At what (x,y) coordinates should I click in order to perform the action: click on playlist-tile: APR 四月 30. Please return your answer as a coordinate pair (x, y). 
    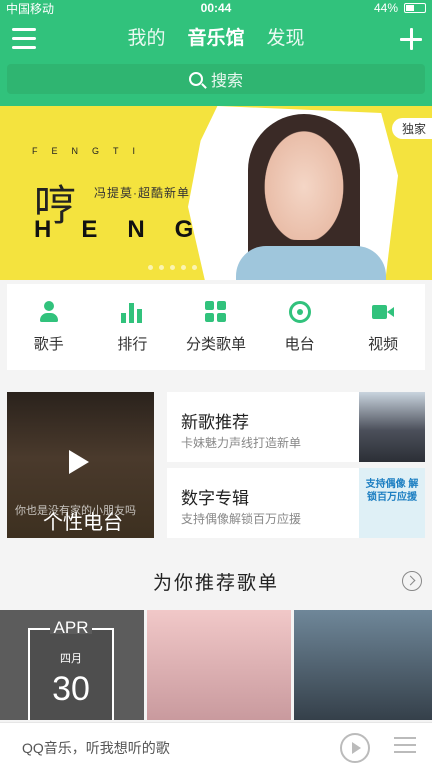
    Looking at the image, I should click on (72, 665).